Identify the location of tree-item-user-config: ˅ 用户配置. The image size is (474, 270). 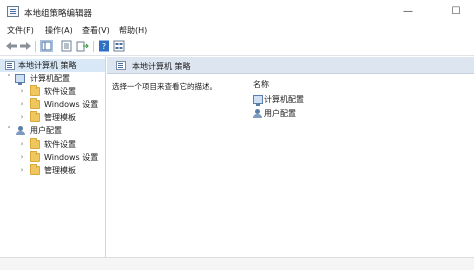
(52, 130).